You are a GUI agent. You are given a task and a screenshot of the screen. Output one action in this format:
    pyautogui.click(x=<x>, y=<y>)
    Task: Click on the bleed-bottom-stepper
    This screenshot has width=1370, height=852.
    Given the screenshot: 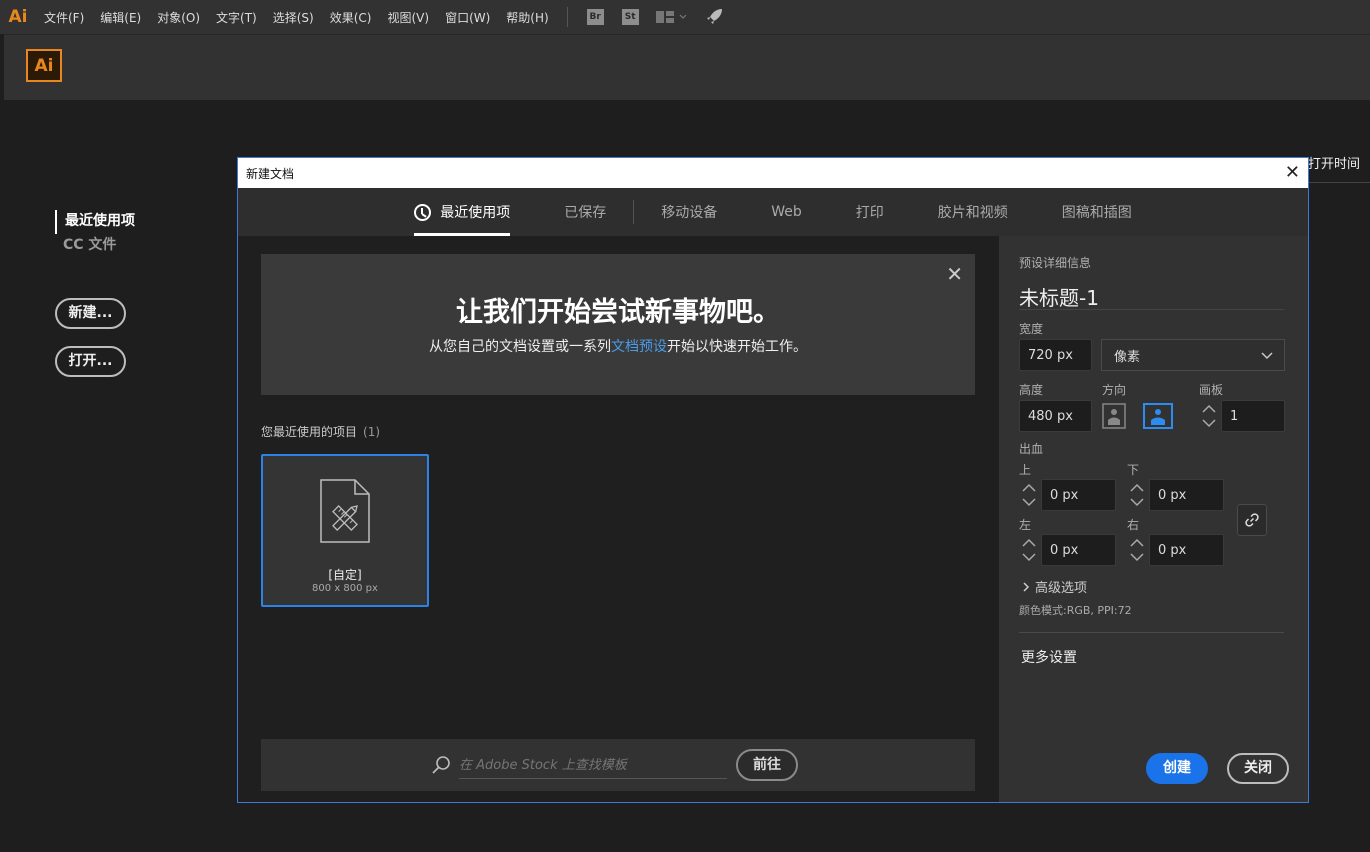 What is the action you would take?
    pyautogui.click(x=1137, y=495)
    